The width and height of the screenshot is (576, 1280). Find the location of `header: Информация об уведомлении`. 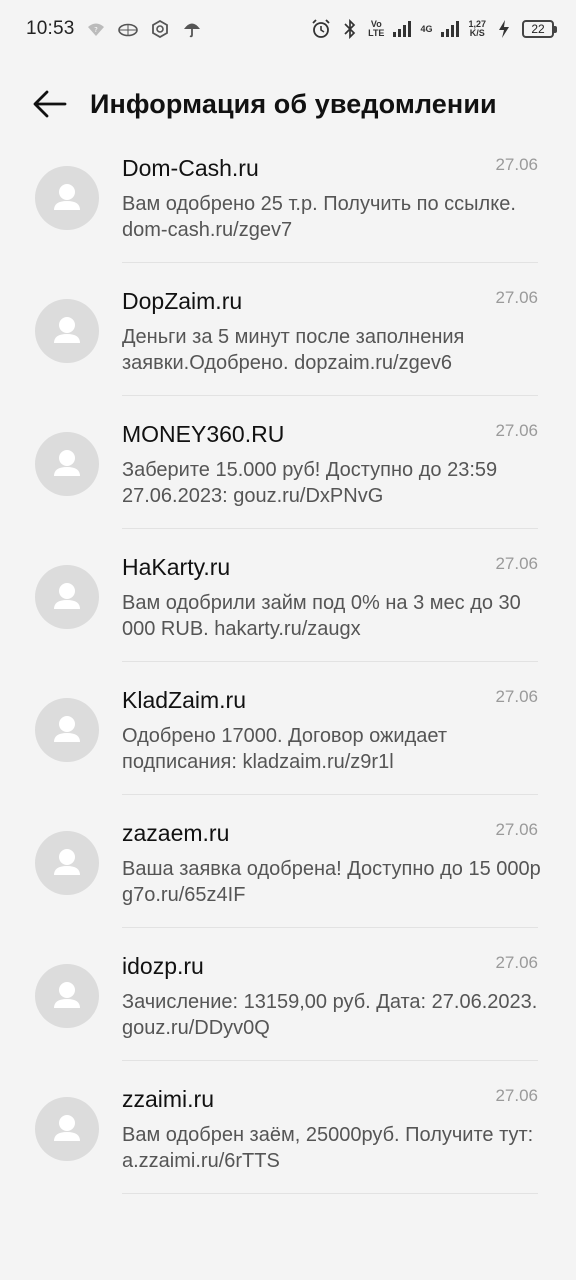

header: Информация об уведомлении is located at coordinates (288, 104).